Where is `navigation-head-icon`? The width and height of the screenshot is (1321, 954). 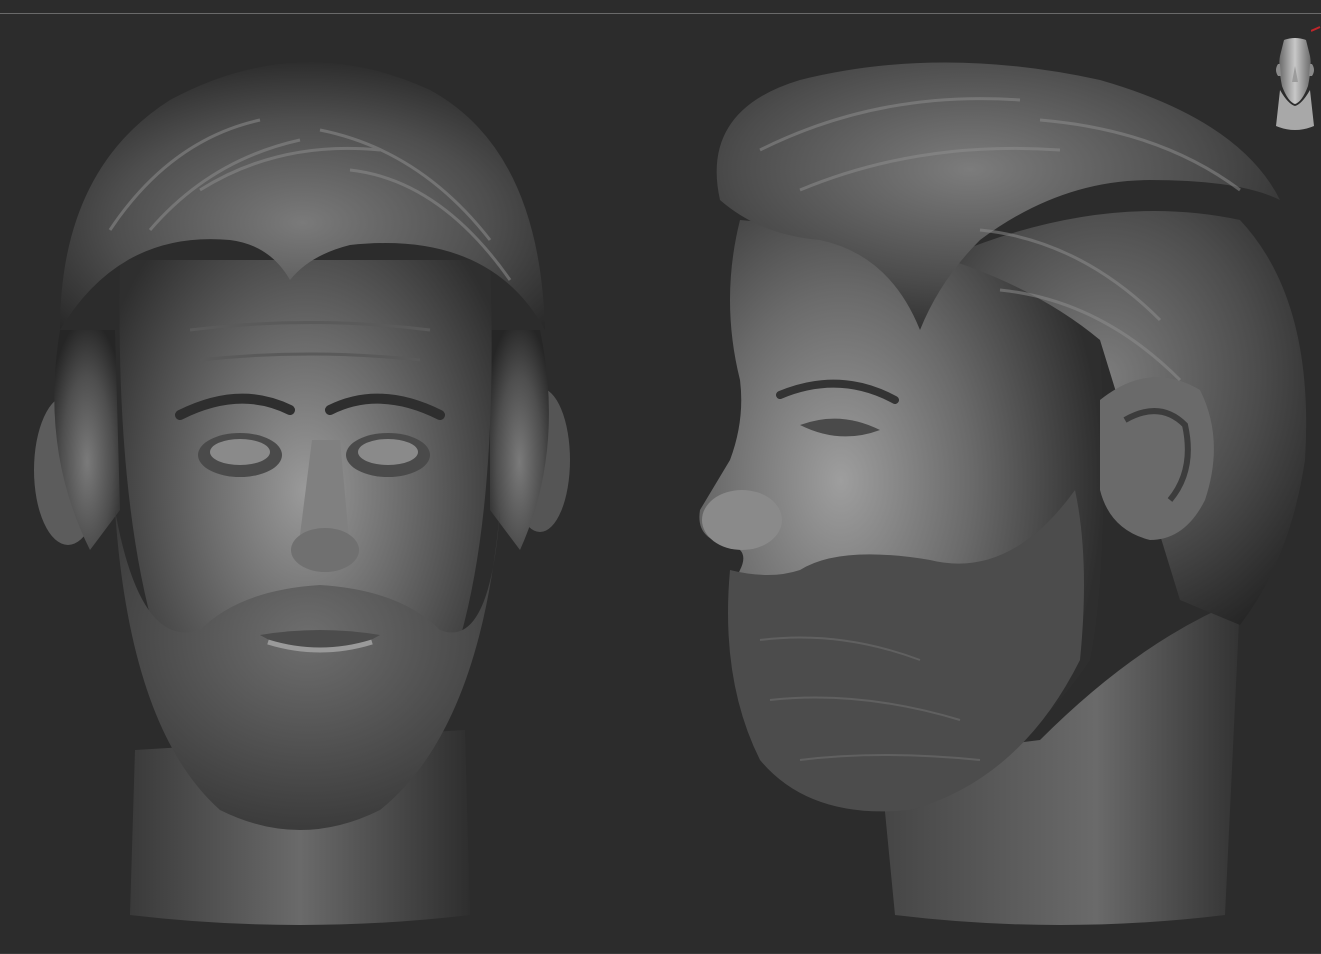
navigation-head-icon is located at coordinates (1295, 86).